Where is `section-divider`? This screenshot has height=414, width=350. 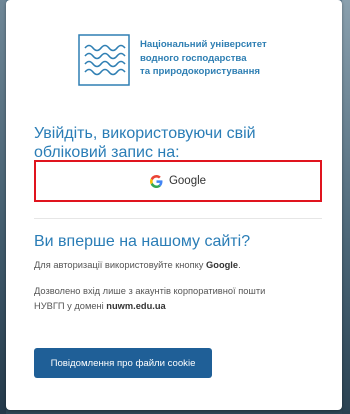
section-divider is located at coordinates (178, 218).